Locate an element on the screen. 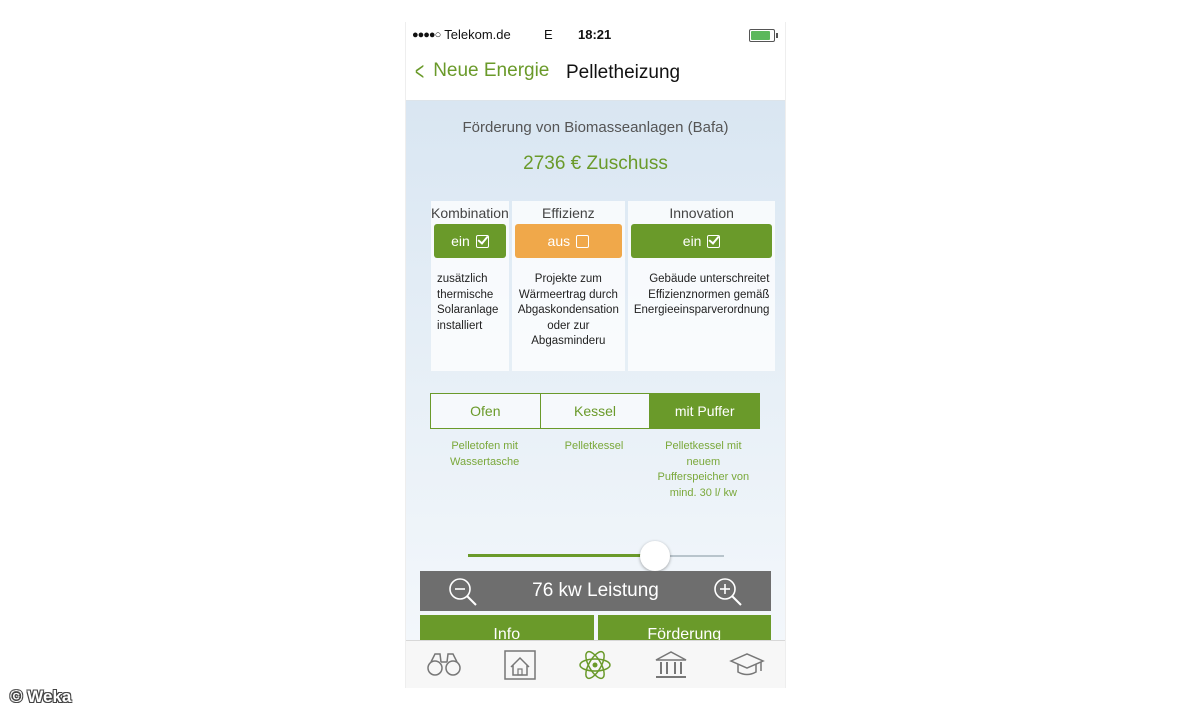 The image size is (1200, 720). toggle-label: aus is located at coordinates (559, 241).